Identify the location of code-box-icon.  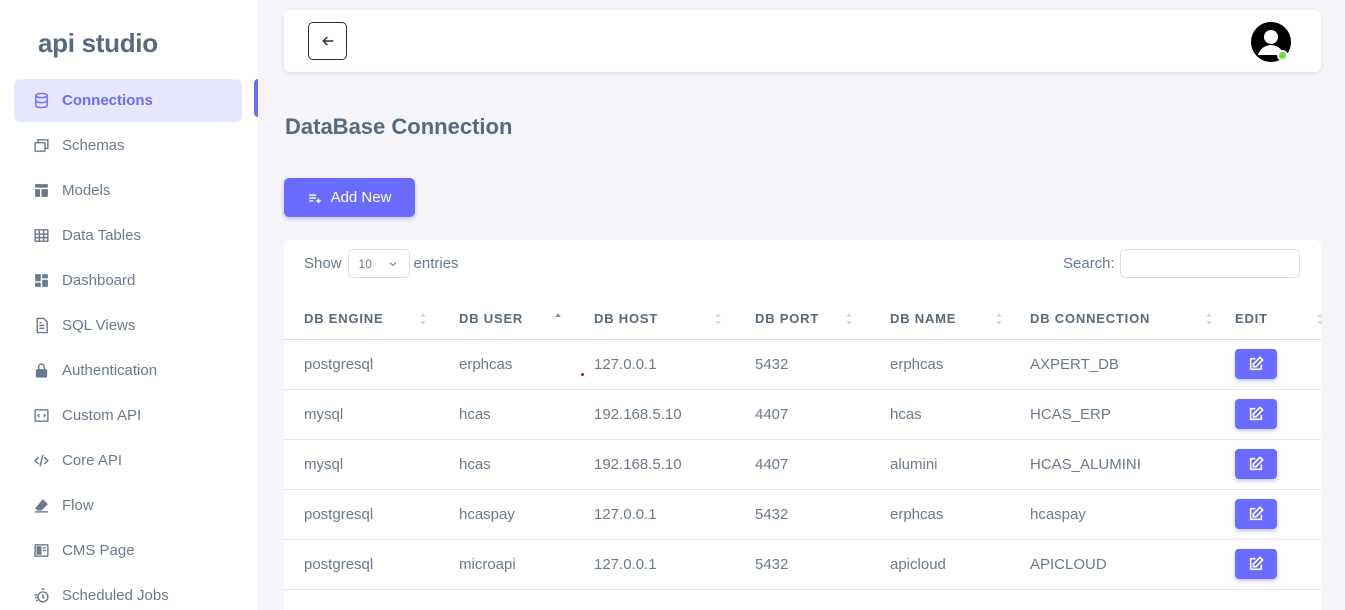
(41, 416).